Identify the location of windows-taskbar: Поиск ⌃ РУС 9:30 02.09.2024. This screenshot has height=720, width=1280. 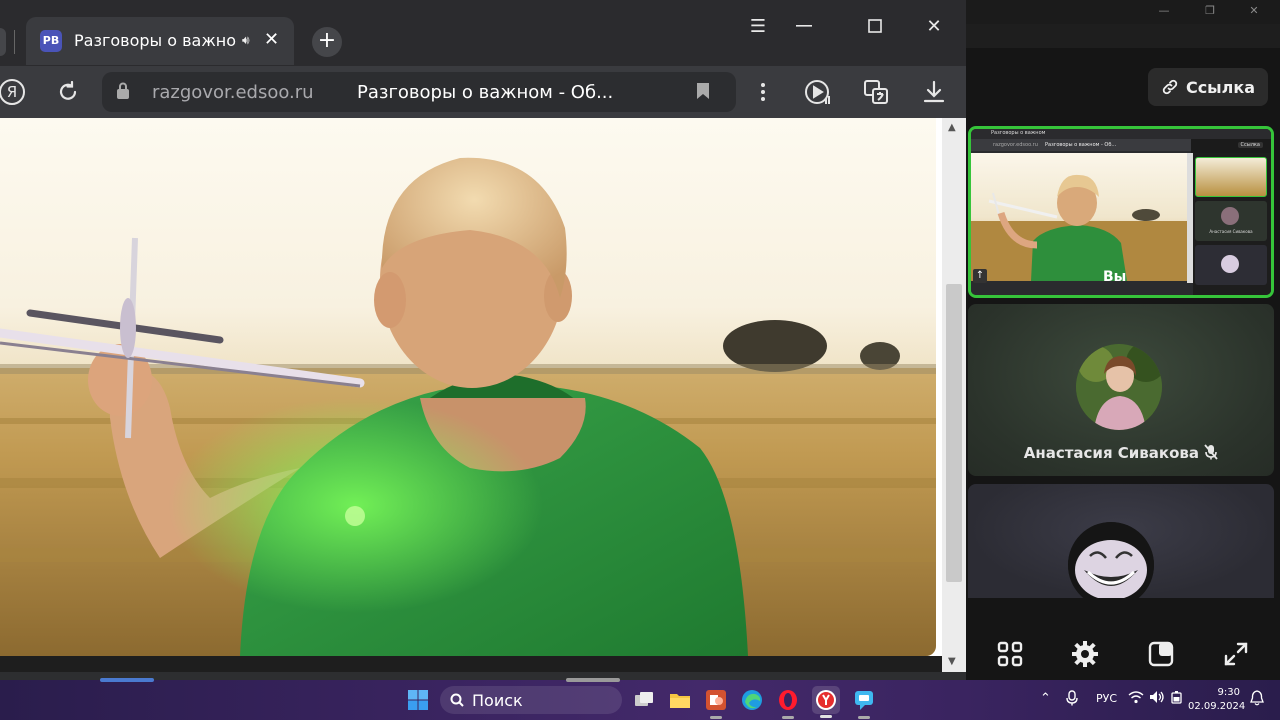
(640, 699).